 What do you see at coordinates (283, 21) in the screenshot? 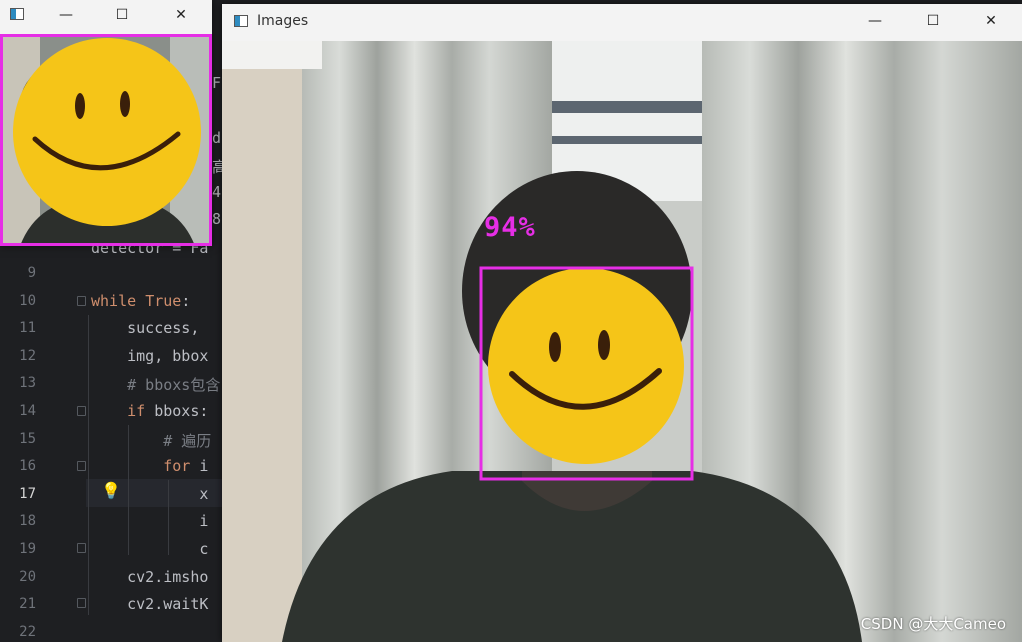
I see `window-title: Images` at bounding box center [283, 21].